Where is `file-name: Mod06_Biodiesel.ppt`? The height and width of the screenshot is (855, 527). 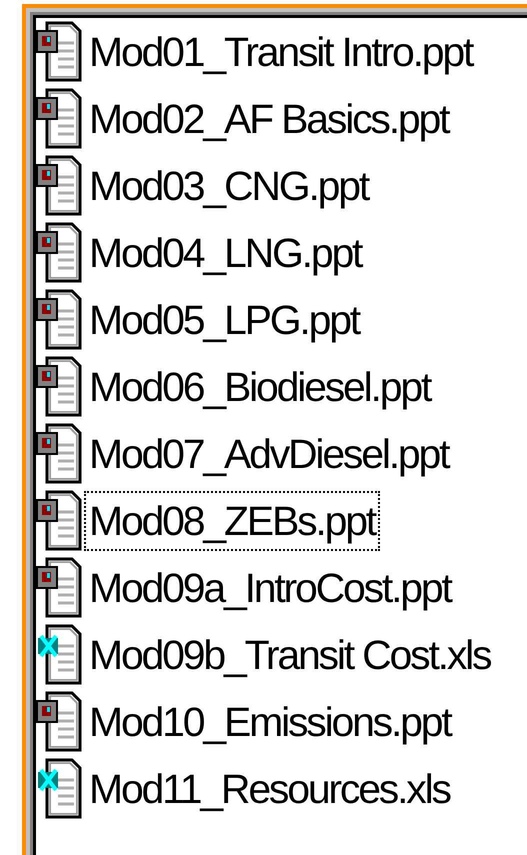 file-name: Mod06_Biodiesel.ppt is located at coordinates (260, 386).